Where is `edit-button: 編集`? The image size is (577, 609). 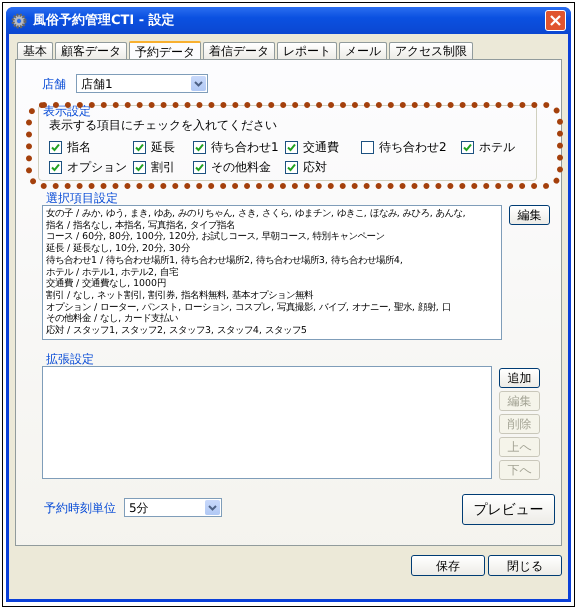
edit-button: 編集 is located at coordinates (529, 215).